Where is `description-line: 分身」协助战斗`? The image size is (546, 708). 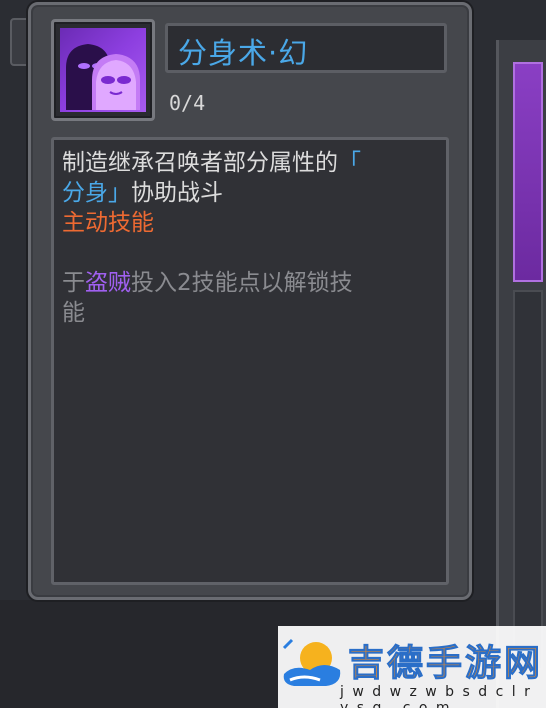 description-line: 分身」协助战斗 is located at coordinates (142, 193).